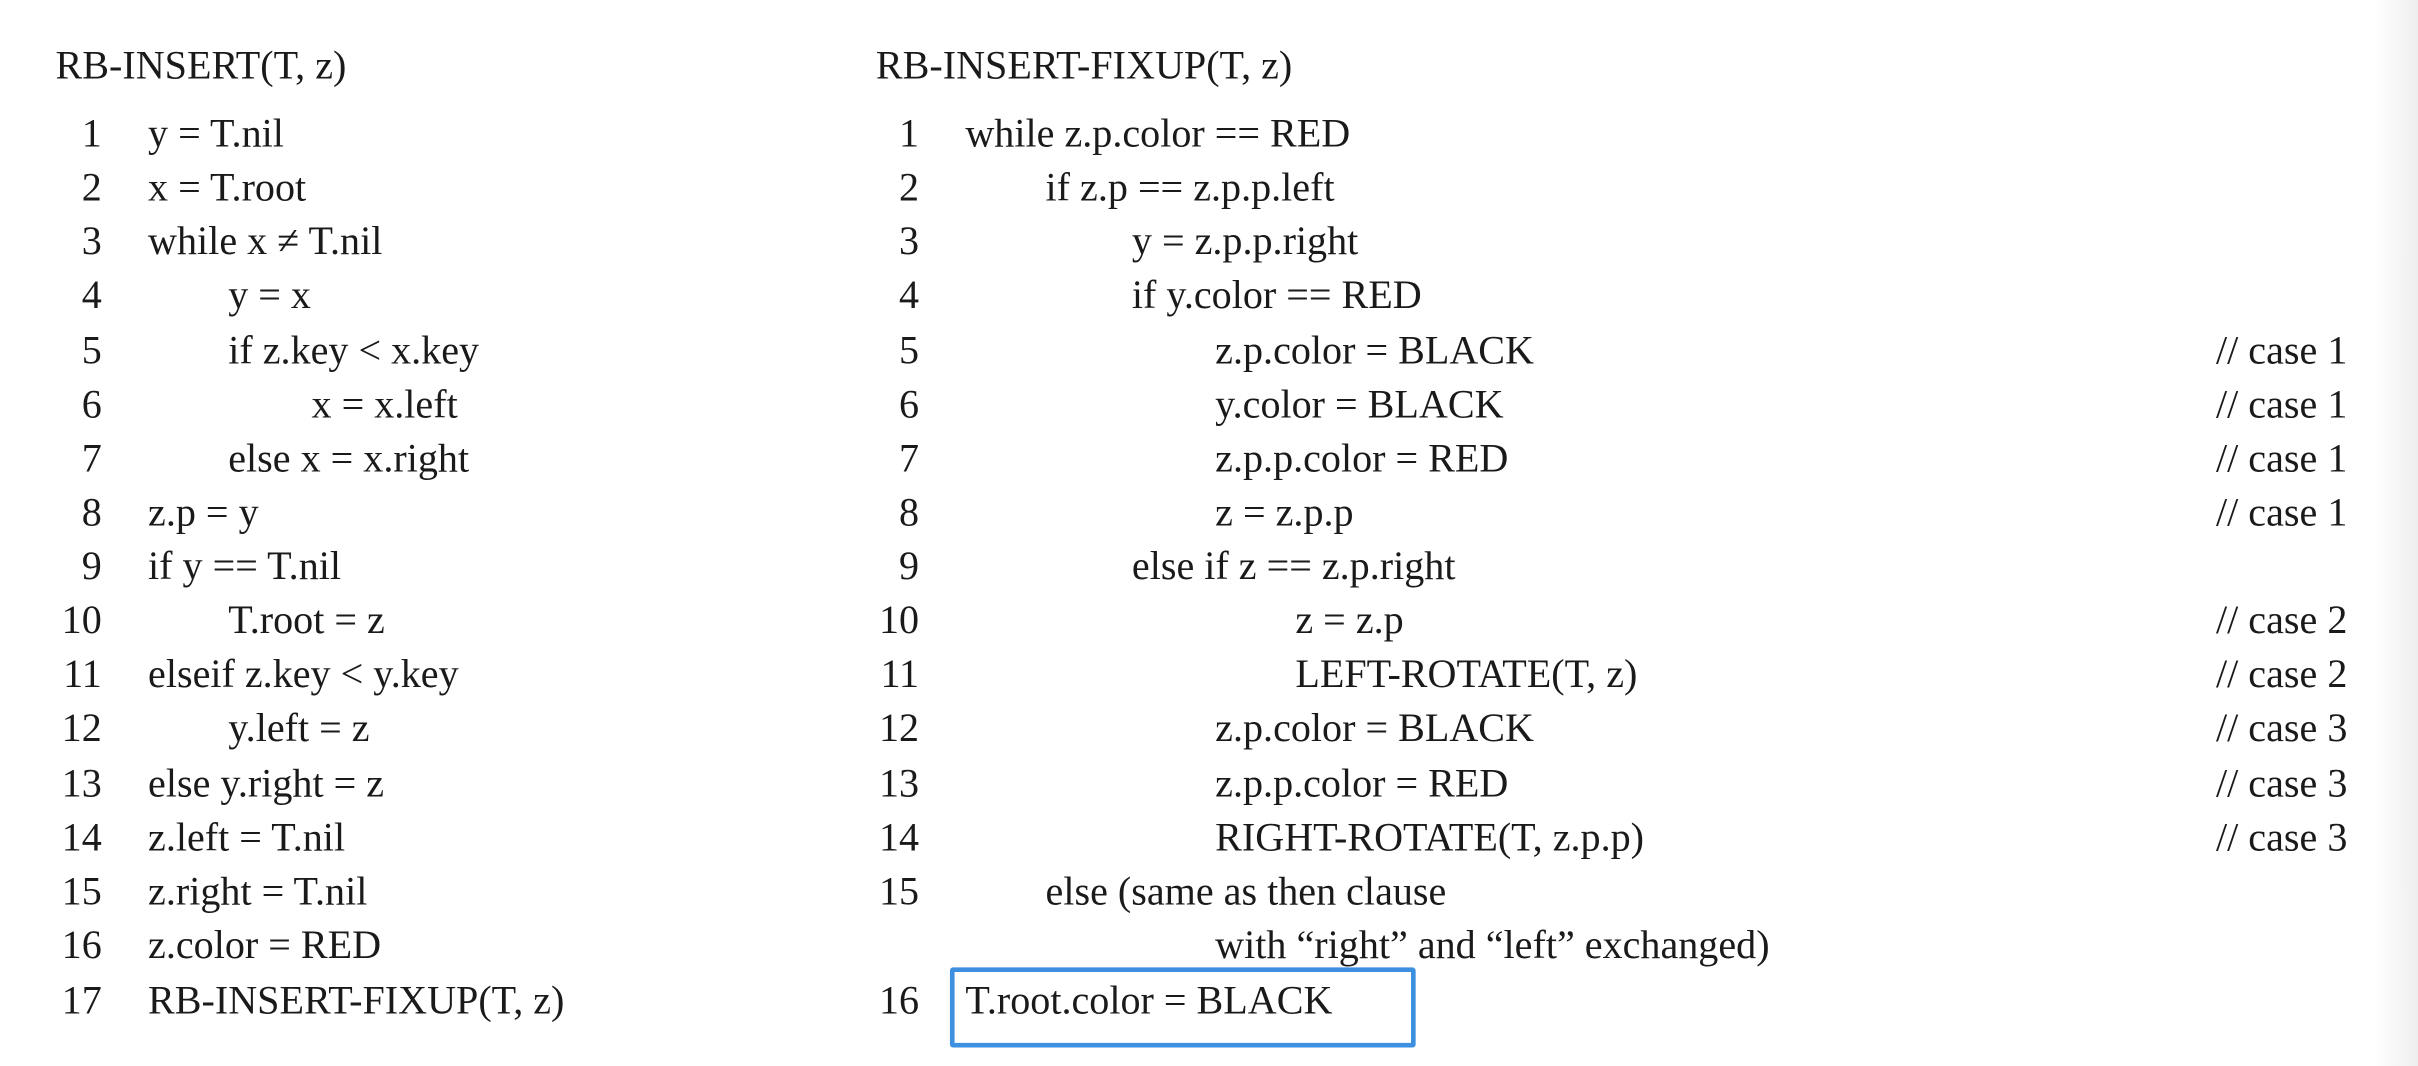 Image resolution: width=2418 pixels, height=1066 pixels. I want to click on code-text: RIGHT-ROTATE(T, z.p.p), so click(1430, 837).